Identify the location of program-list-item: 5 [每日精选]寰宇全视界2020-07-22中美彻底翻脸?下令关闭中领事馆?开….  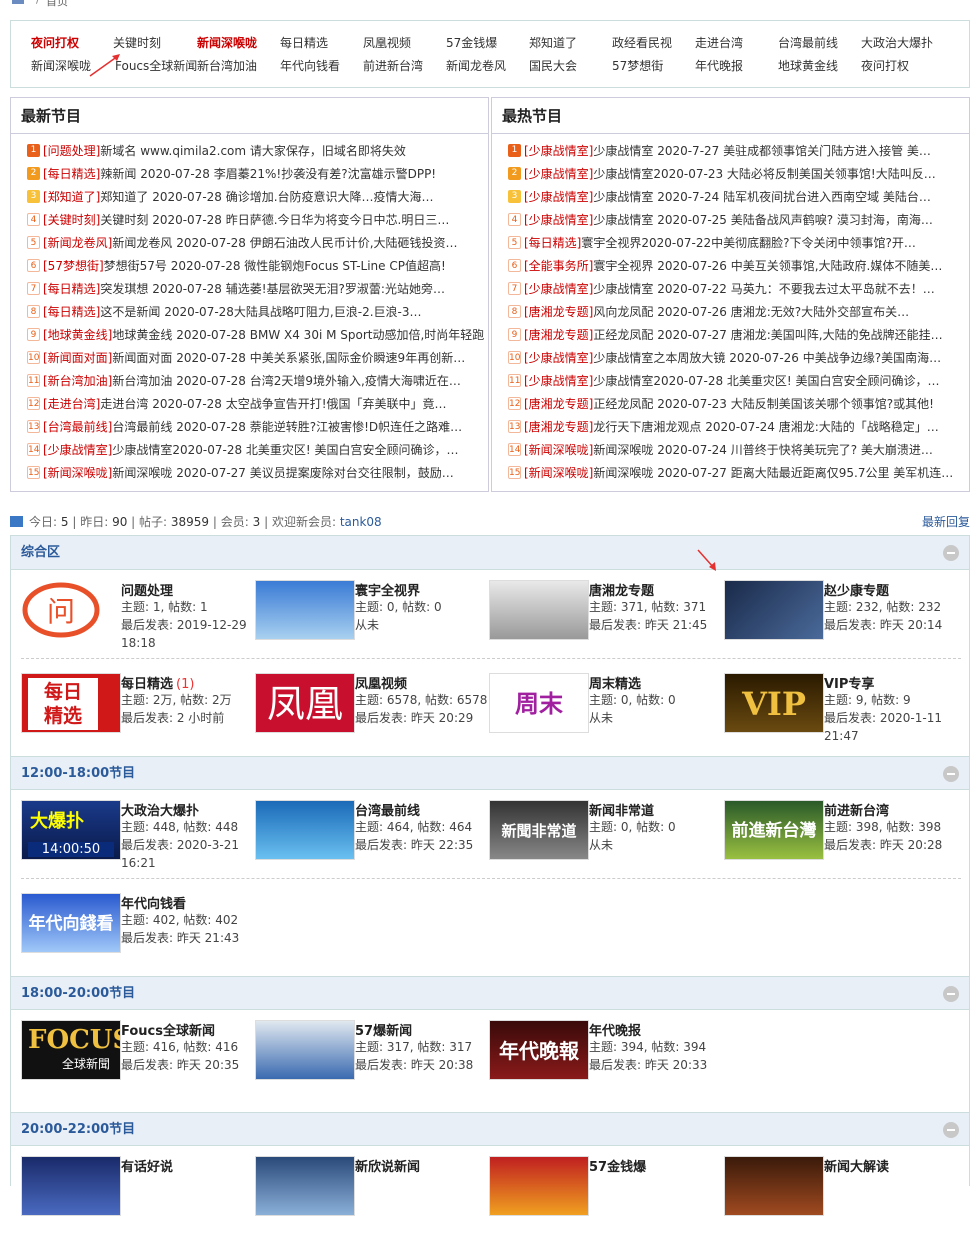
(730, 243).